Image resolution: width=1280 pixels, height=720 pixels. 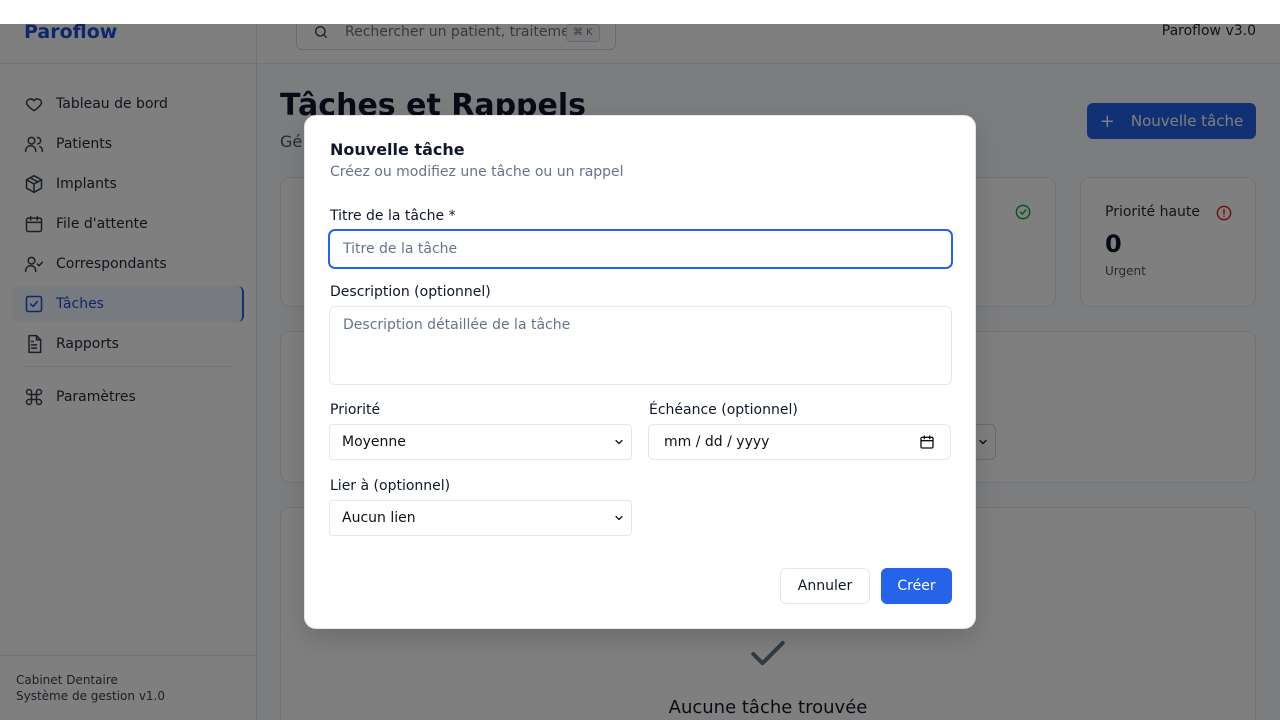 I want to click on description-textarea, so click(x=640, y=345).